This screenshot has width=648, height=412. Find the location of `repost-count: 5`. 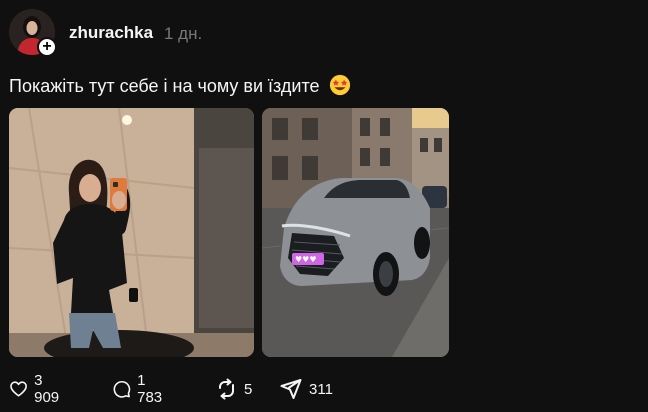

repost-count: 5 is located at coordinates (248, 389).